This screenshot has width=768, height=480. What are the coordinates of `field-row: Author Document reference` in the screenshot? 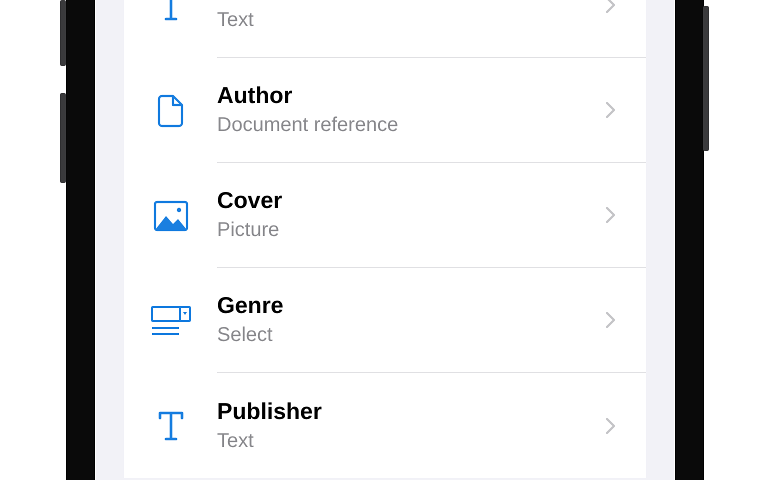 It's located at (385, 110).